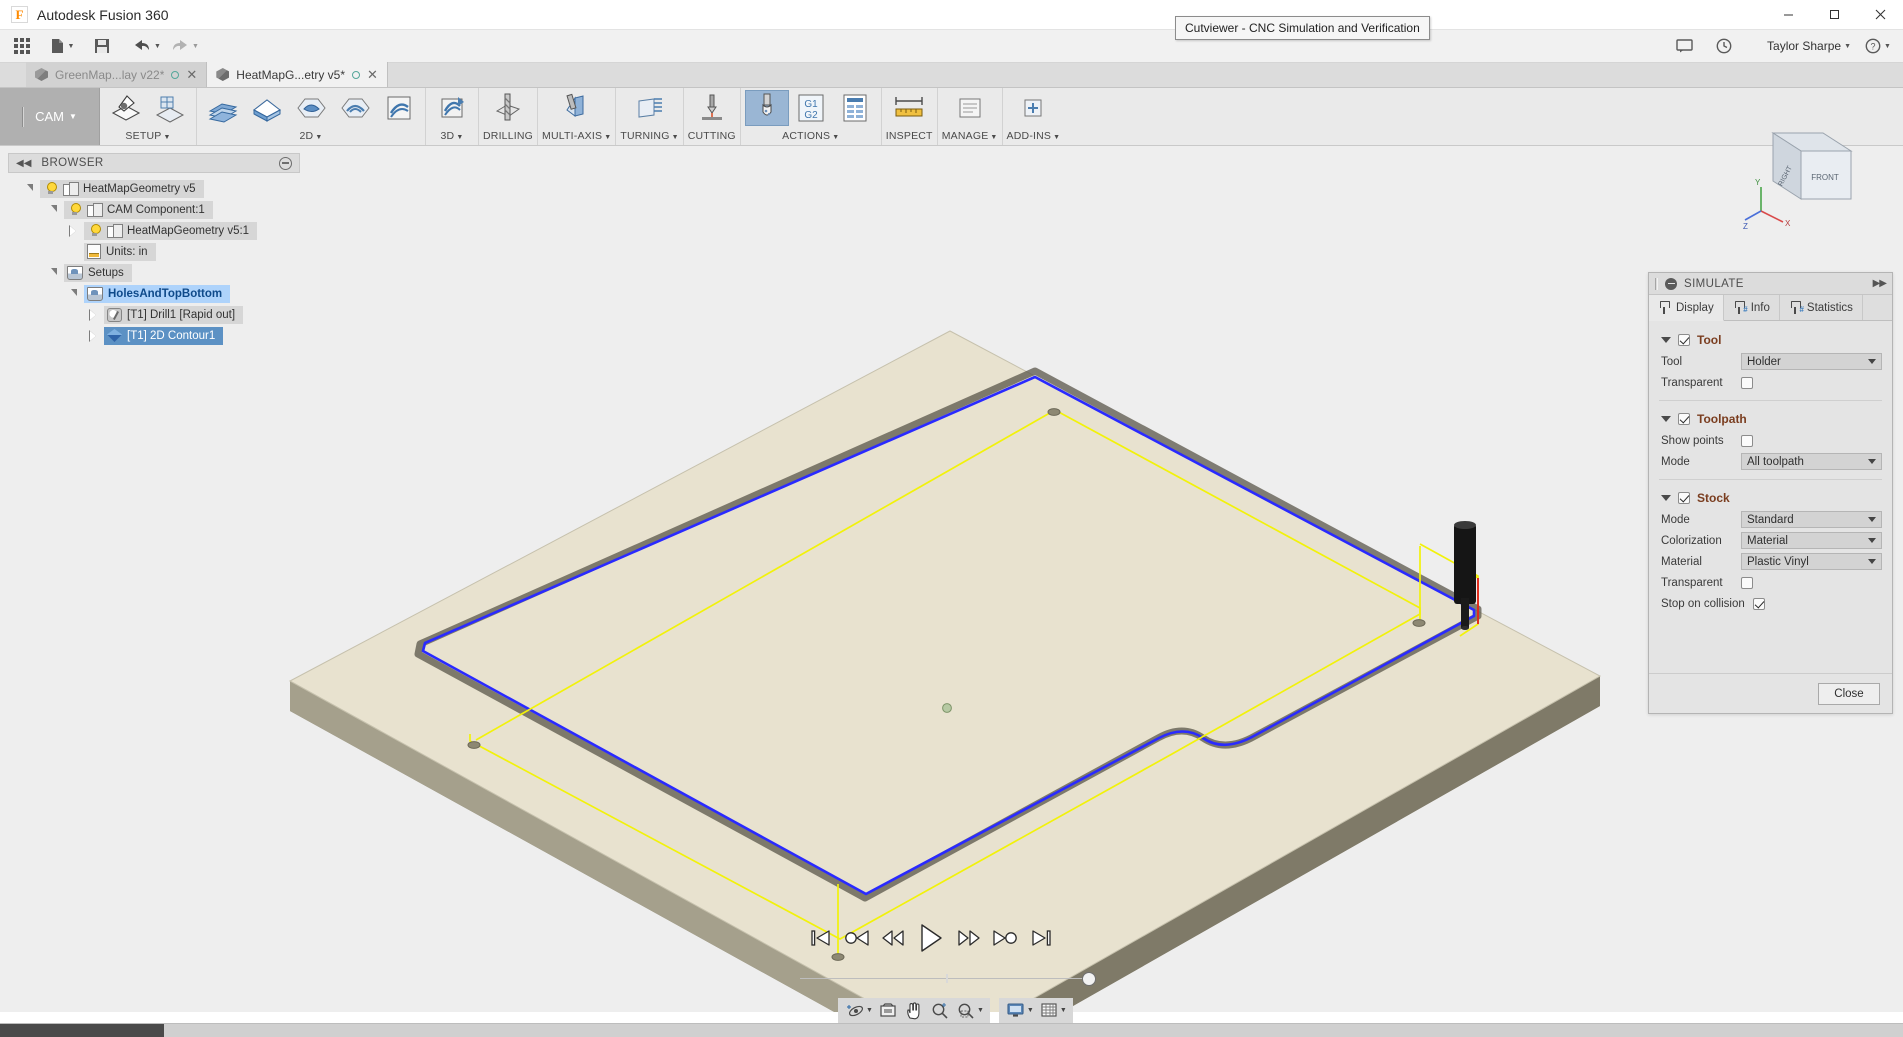 This screenshot has width=1903, height=1037. I want to click on tree-item-cam-component: CAM Component:1, so click(158, 209).